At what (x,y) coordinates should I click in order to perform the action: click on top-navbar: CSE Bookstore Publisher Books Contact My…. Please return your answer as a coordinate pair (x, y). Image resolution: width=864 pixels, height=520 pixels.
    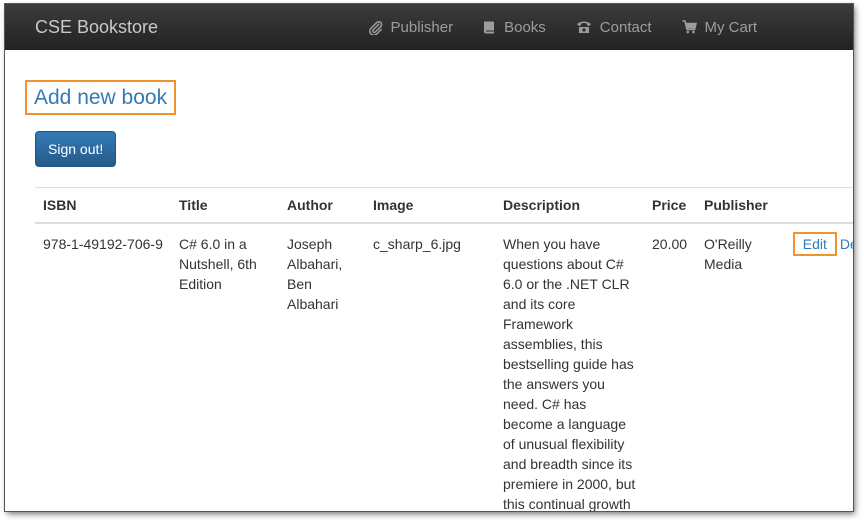
    Looking at the image, I should click on (429, 27).